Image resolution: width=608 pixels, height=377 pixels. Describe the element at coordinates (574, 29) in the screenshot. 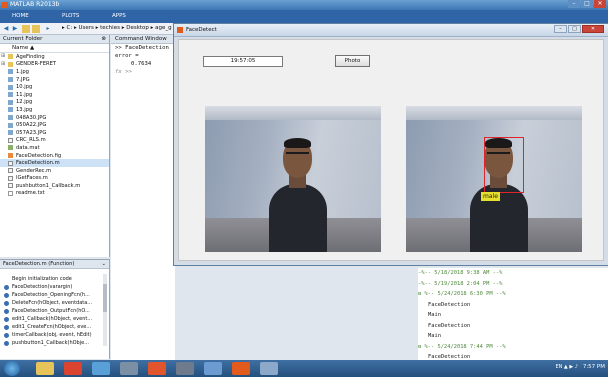

I see `figure-maximize-button: □` at that location.